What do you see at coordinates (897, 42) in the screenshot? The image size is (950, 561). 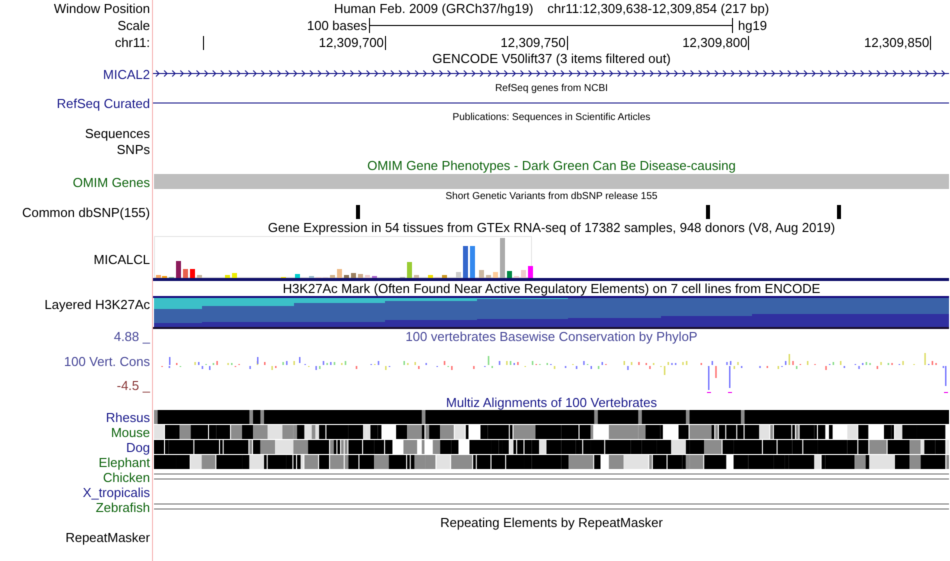 I see `position-label: 12,309,850` at bounding box center [897, 42].